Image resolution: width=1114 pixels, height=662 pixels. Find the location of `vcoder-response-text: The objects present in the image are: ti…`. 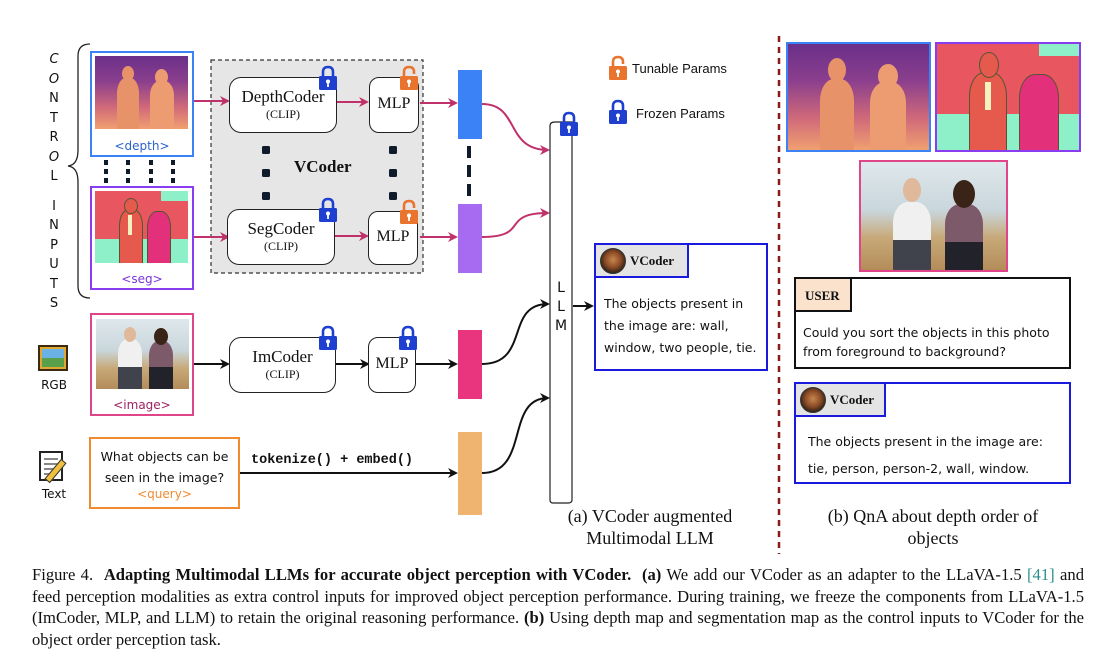

vcoder-response-text: The objects present in the image are: ti… is located at coordinates (925, 455).